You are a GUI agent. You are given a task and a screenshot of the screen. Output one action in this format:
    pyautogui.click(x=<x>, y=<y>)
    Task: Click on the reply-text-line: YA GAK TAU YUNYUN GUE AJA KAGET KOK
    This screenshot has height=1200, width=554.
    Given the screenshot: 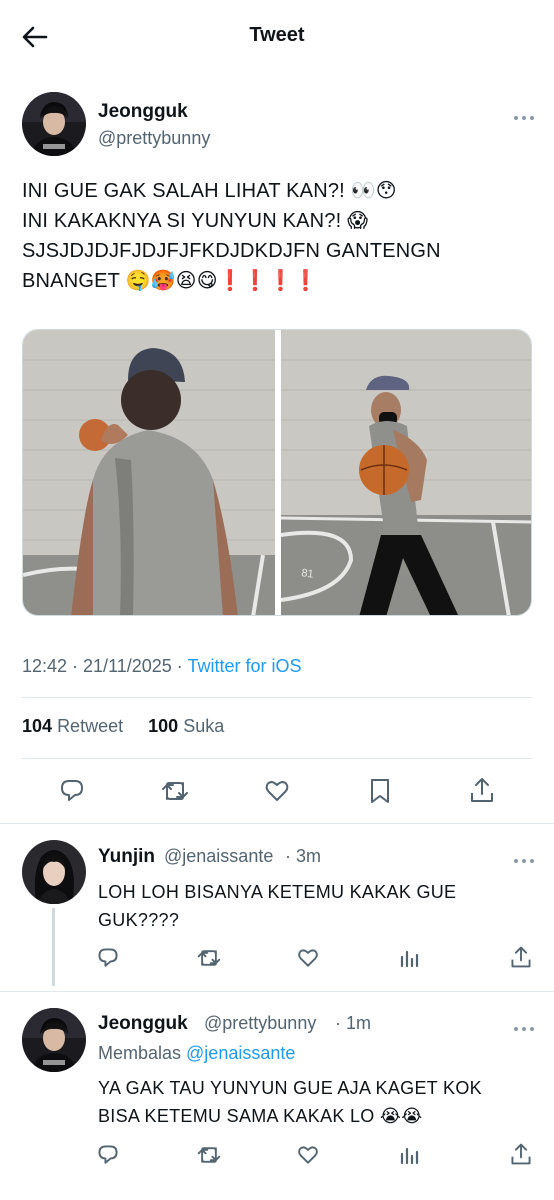 What is the action you would take?
    pyautogui.click(x=290, y=1088)
    